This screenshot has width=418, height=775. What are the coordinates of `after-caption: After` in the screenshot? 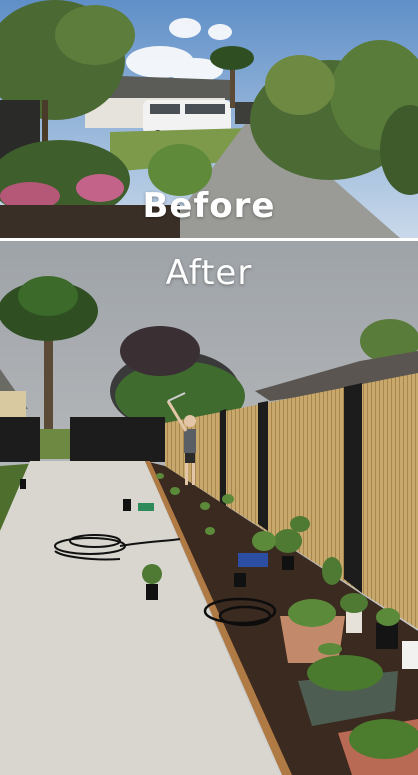 It's located at (209, 273).